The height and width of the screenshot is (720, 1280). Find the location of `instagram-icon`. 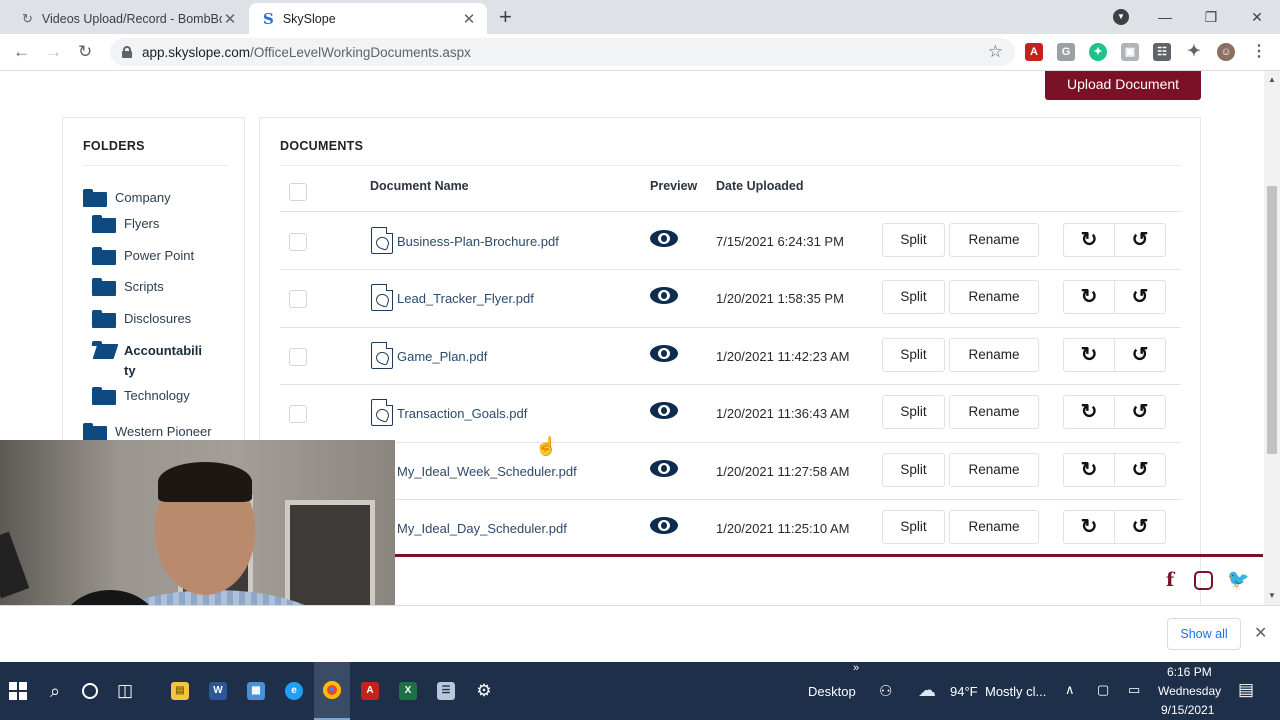

instagram-icon is located at coordinates (1203, 580).